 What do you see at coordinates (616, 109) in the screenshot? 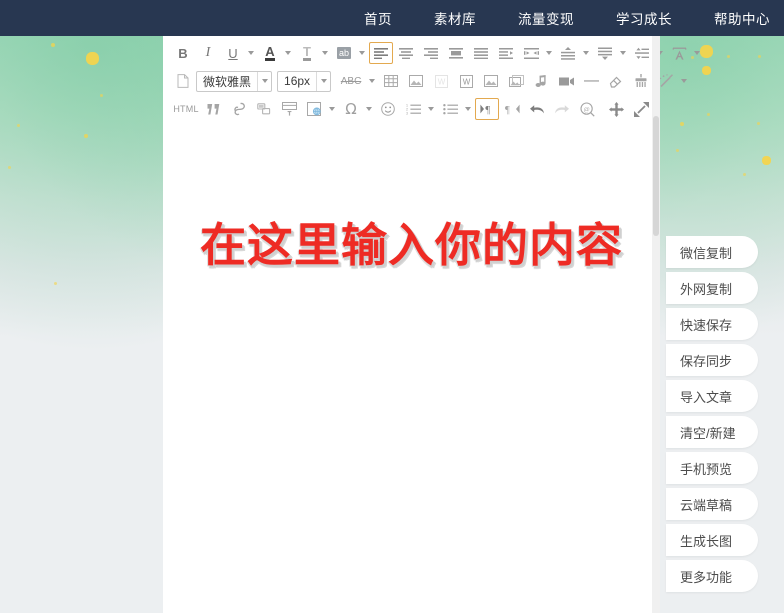
I see `move-icon` at bounding box center [616, 109].